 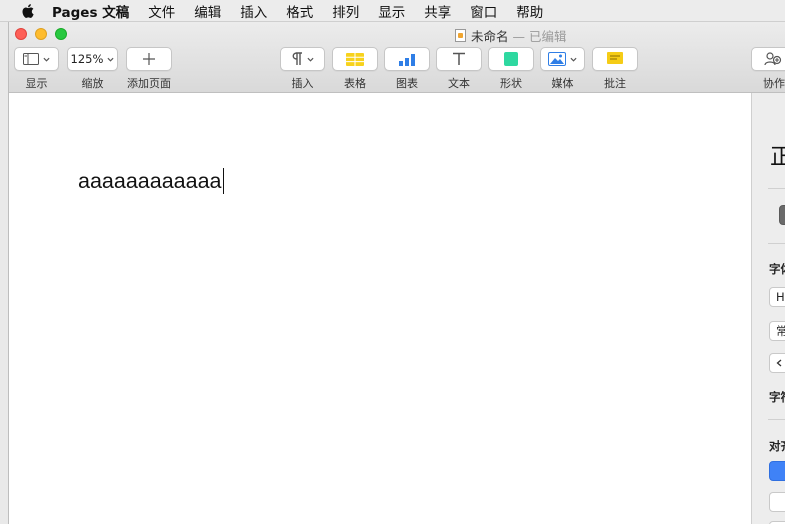 I want to click on document-icon, so click(x=460, y=35).